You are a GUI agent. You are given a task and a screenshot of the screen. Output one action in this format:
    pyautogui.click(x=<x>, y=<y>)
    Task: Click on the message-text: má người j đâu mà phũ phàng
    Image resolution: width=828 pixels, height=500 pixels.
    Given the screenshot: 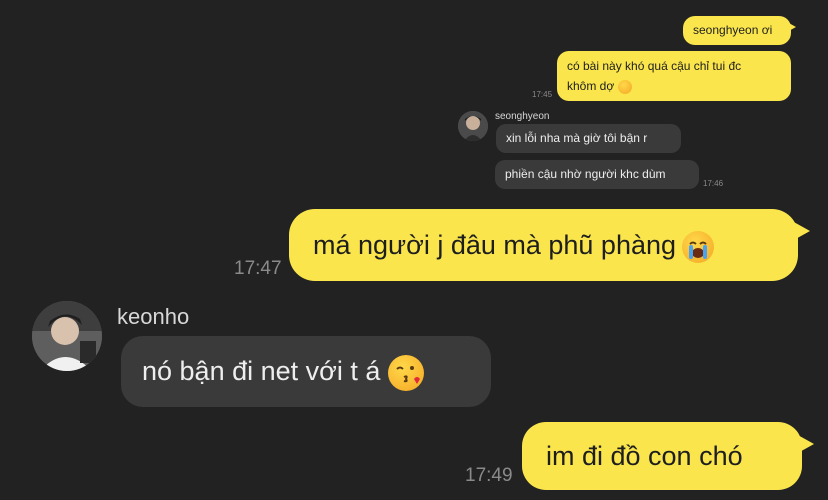 What is the action you would take?
    pyautogui.click(x=495, y=245)
    